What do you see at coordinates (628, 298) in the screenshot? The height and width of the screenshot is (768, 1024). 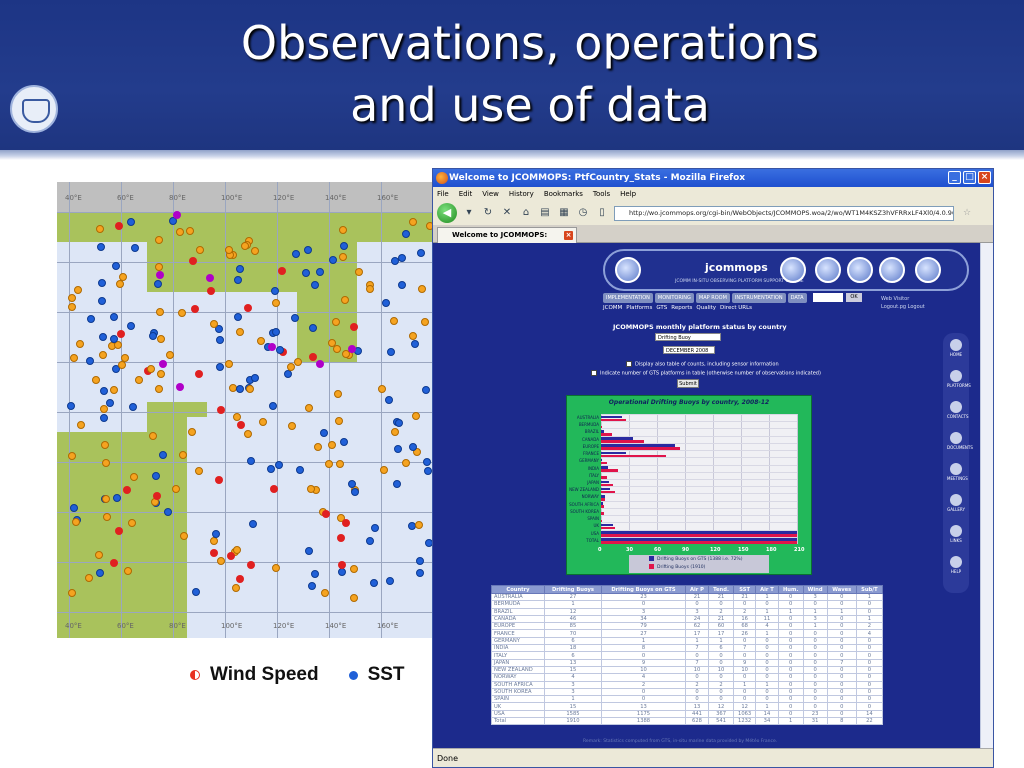 I see `jc-menu-implementation: IMPLEMENTATION` at bounding box center [628, 298].